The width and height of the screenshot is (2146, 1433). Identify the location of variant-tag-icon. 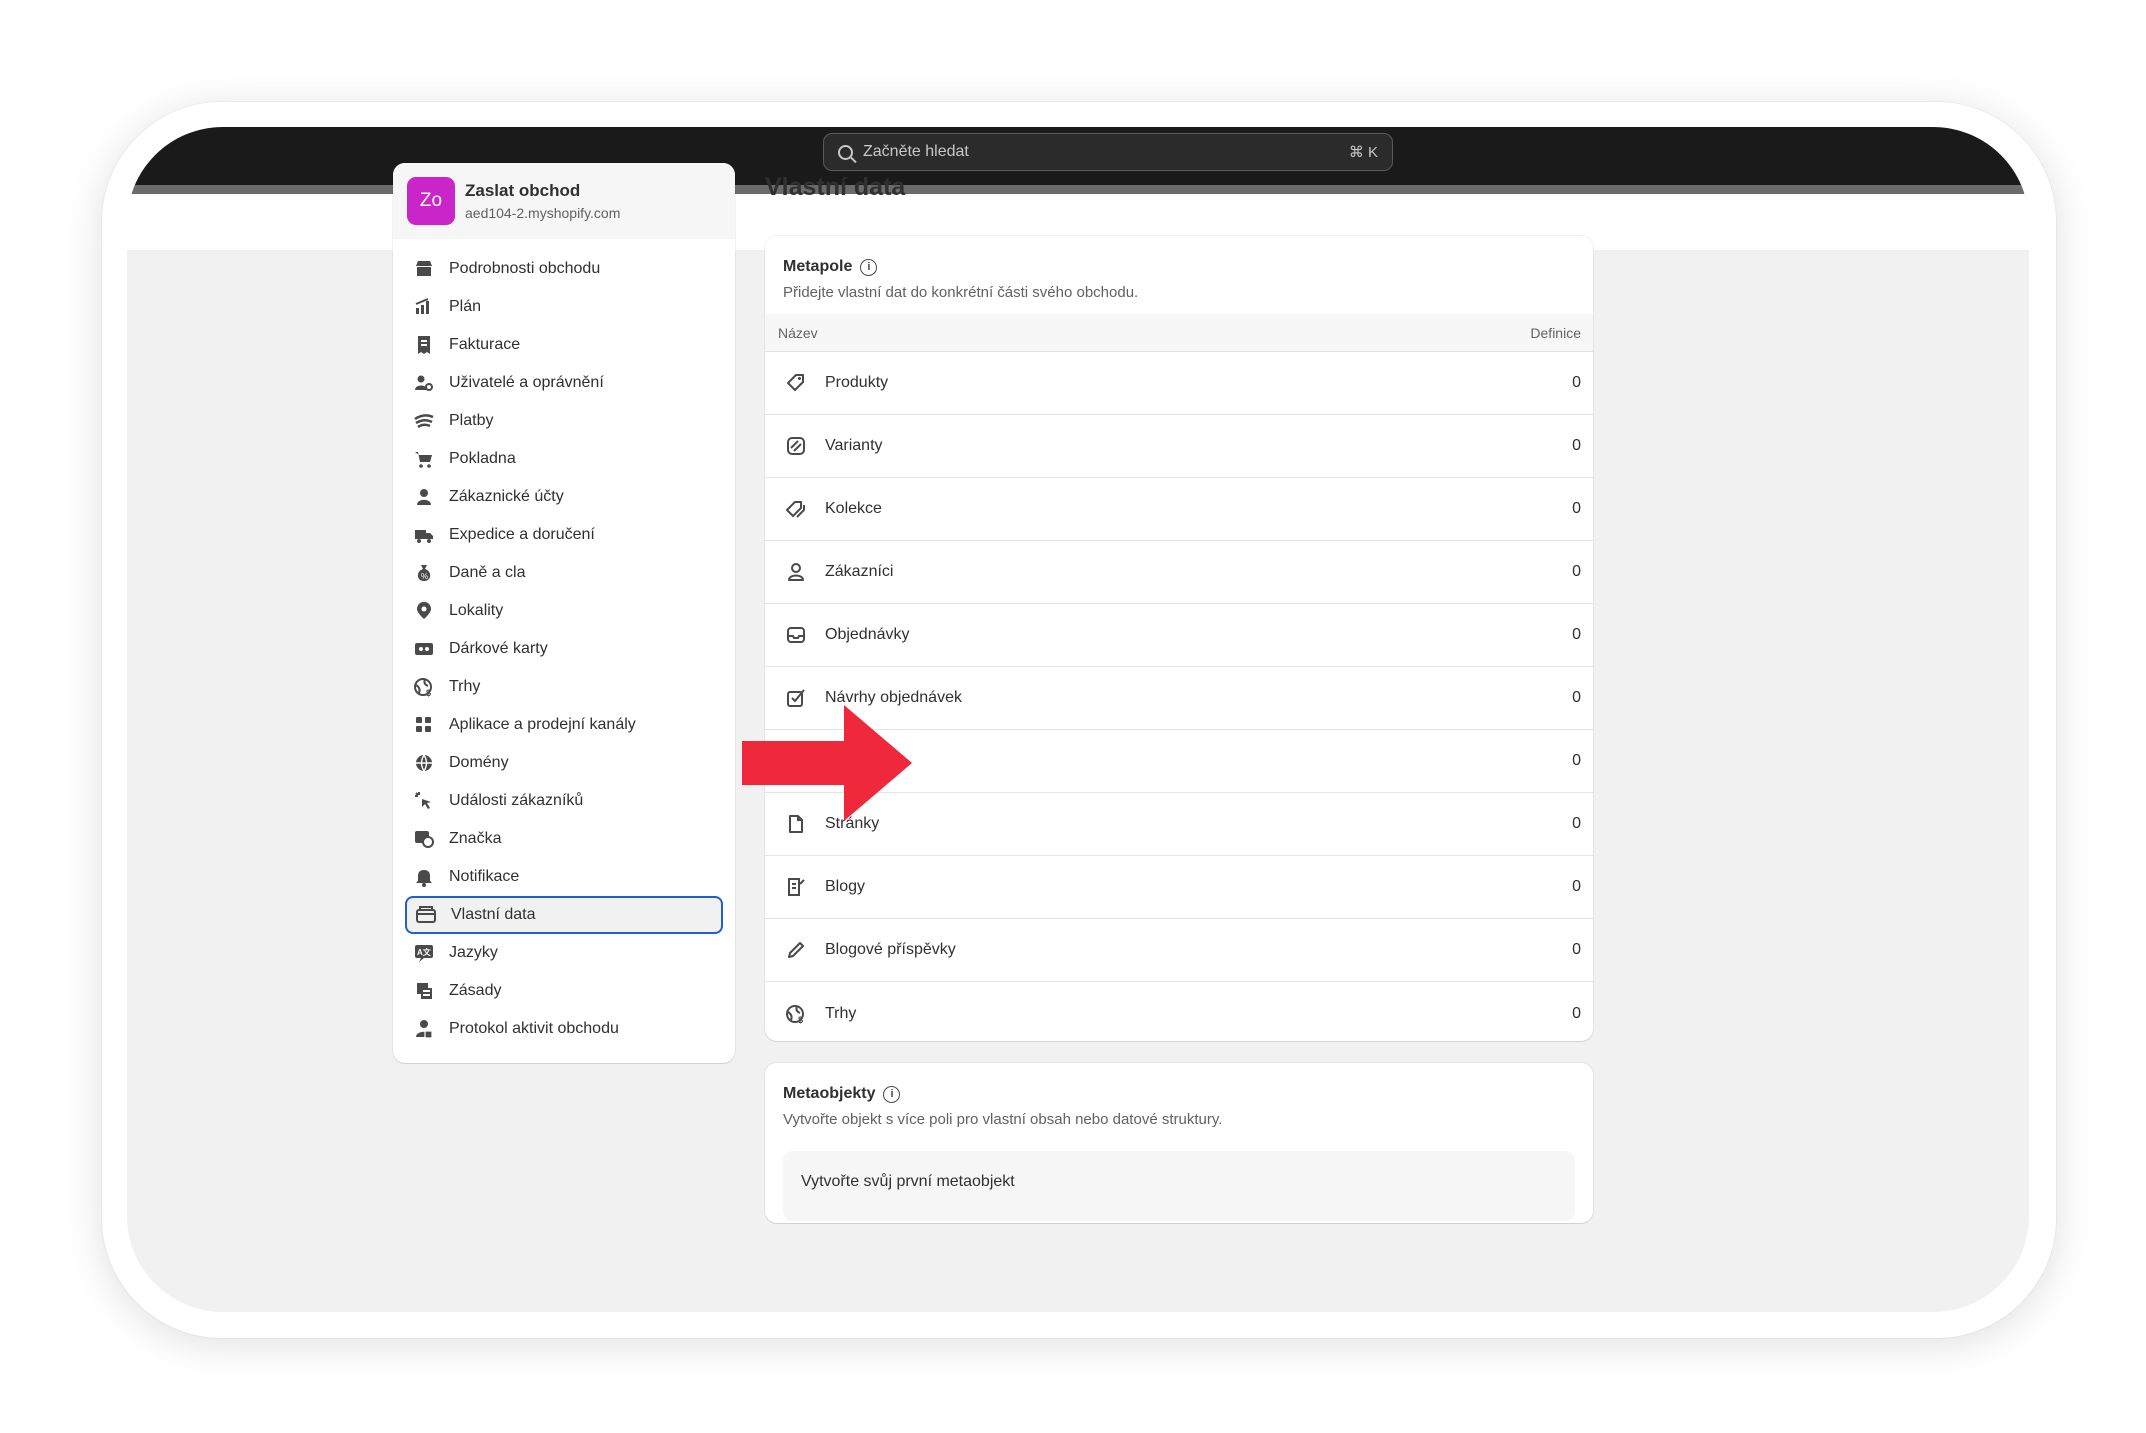
(796, 446).